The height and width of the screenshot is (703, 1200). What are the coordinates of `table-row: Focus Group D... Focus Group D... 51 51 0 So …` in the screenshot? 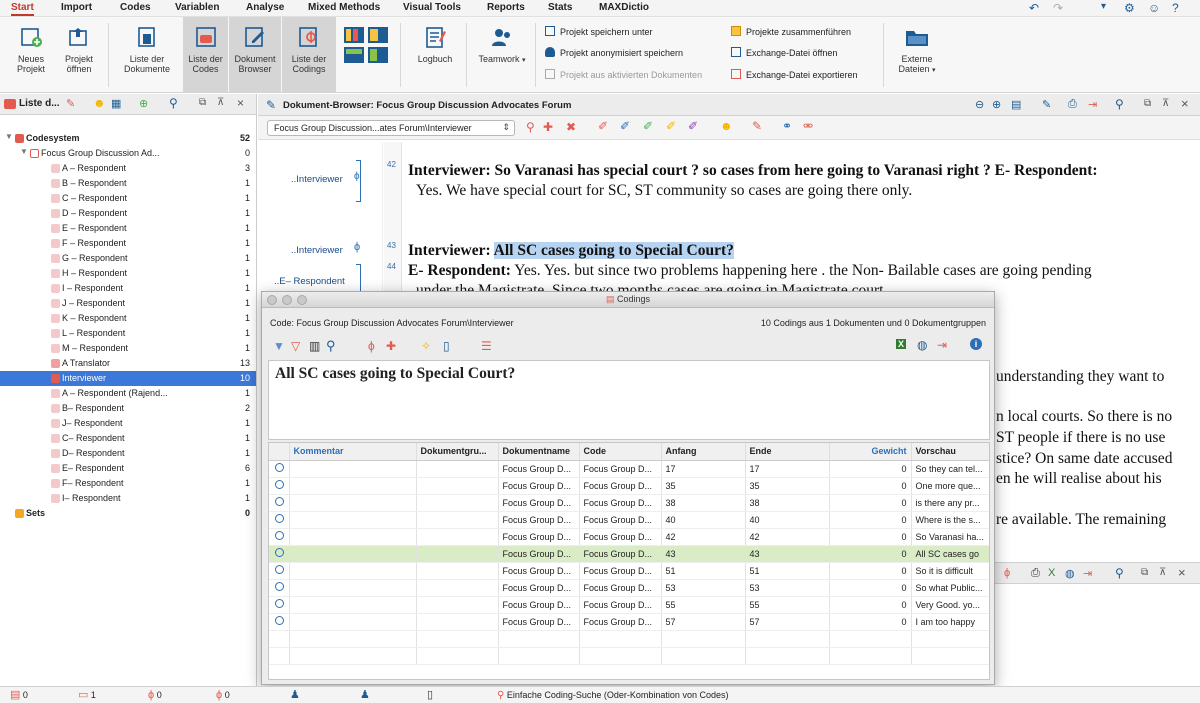 It's located at (629, 571).